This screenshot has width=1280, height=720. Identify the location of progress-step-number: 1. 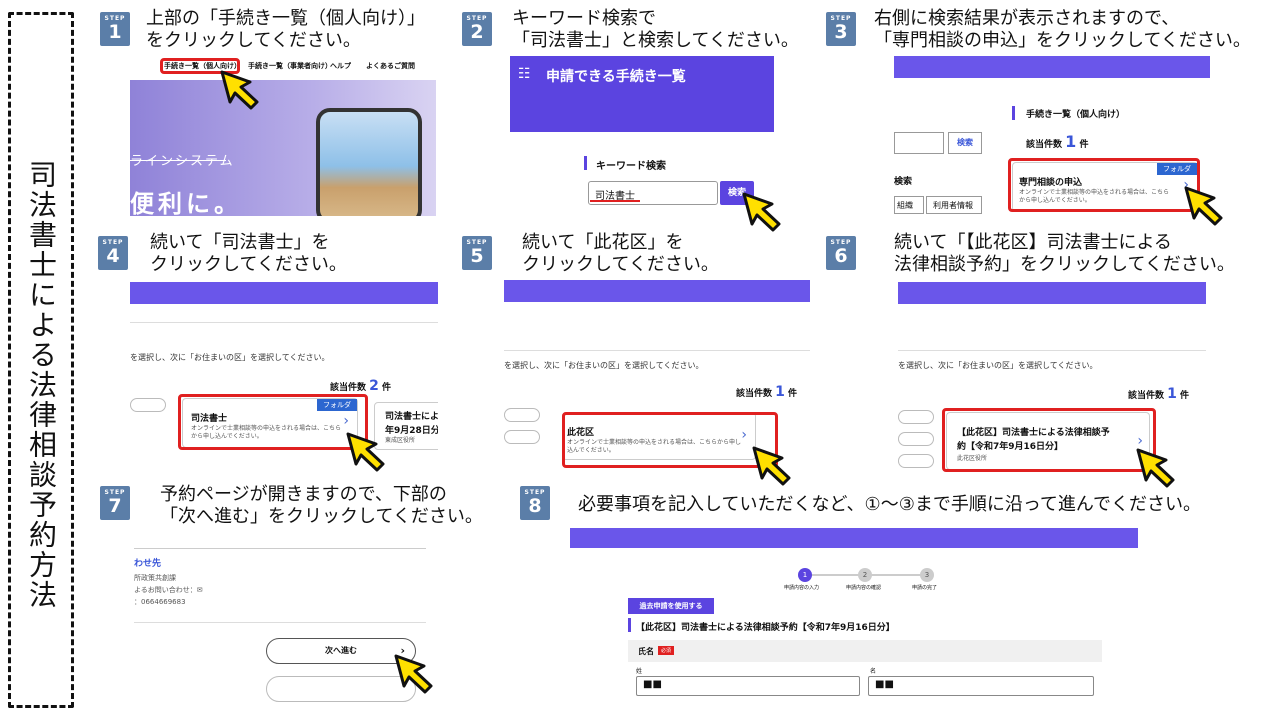
(805, 575).